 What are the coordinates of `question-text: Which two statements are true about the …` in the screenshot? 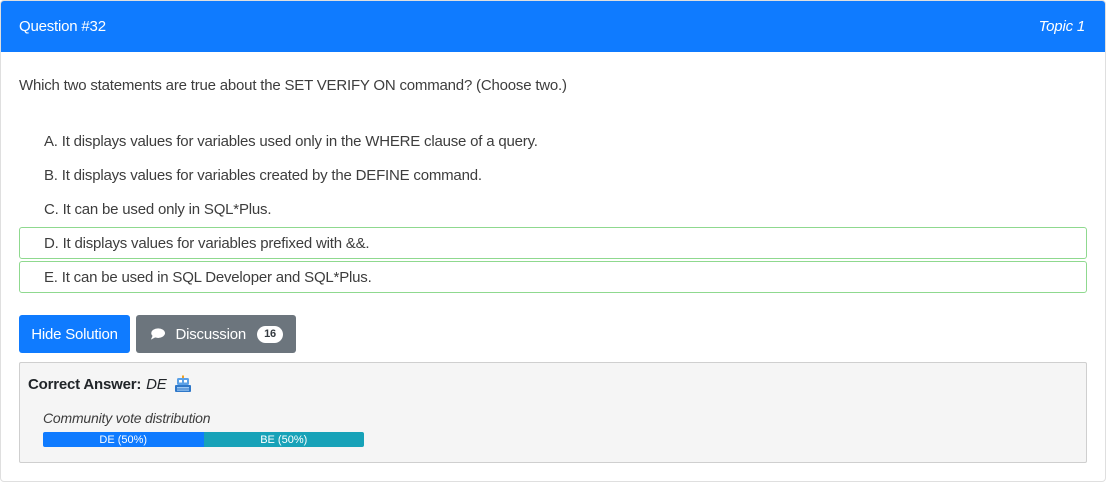 It's located at (293, 85).